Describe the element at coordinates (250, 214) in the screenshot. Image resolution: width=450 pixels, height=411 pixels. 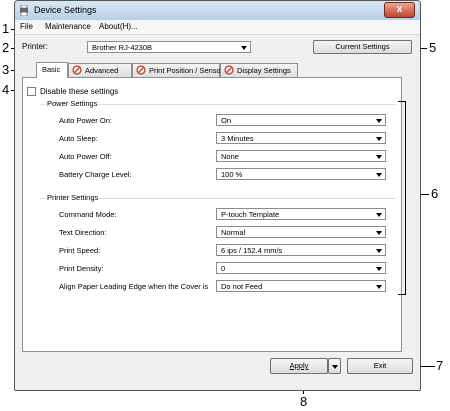
I see `command-mode-value: P-touch Template` at that location.